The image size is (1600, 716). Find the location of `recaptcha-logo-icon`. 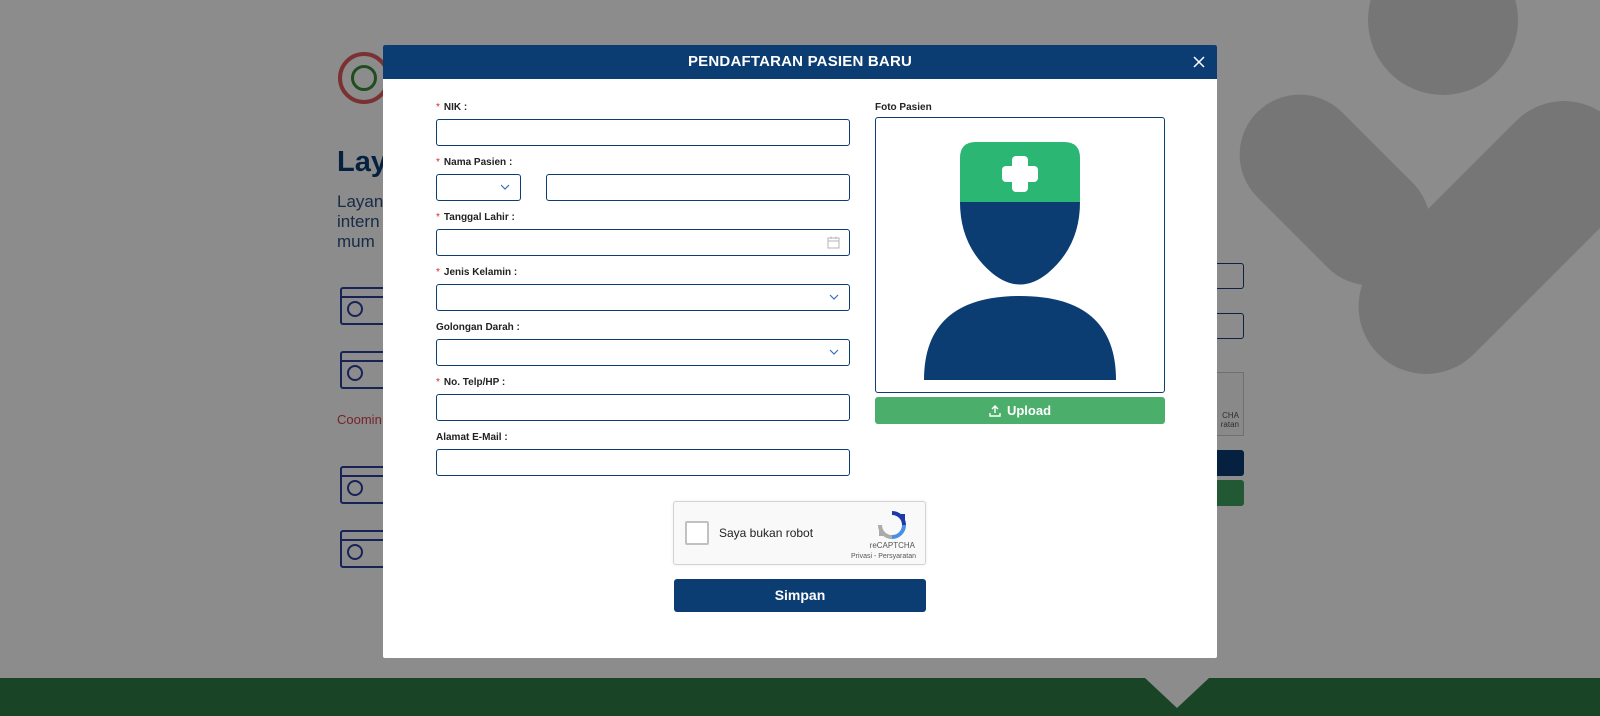

recaptcha-logo-icon is located at coordinates (892, 525).